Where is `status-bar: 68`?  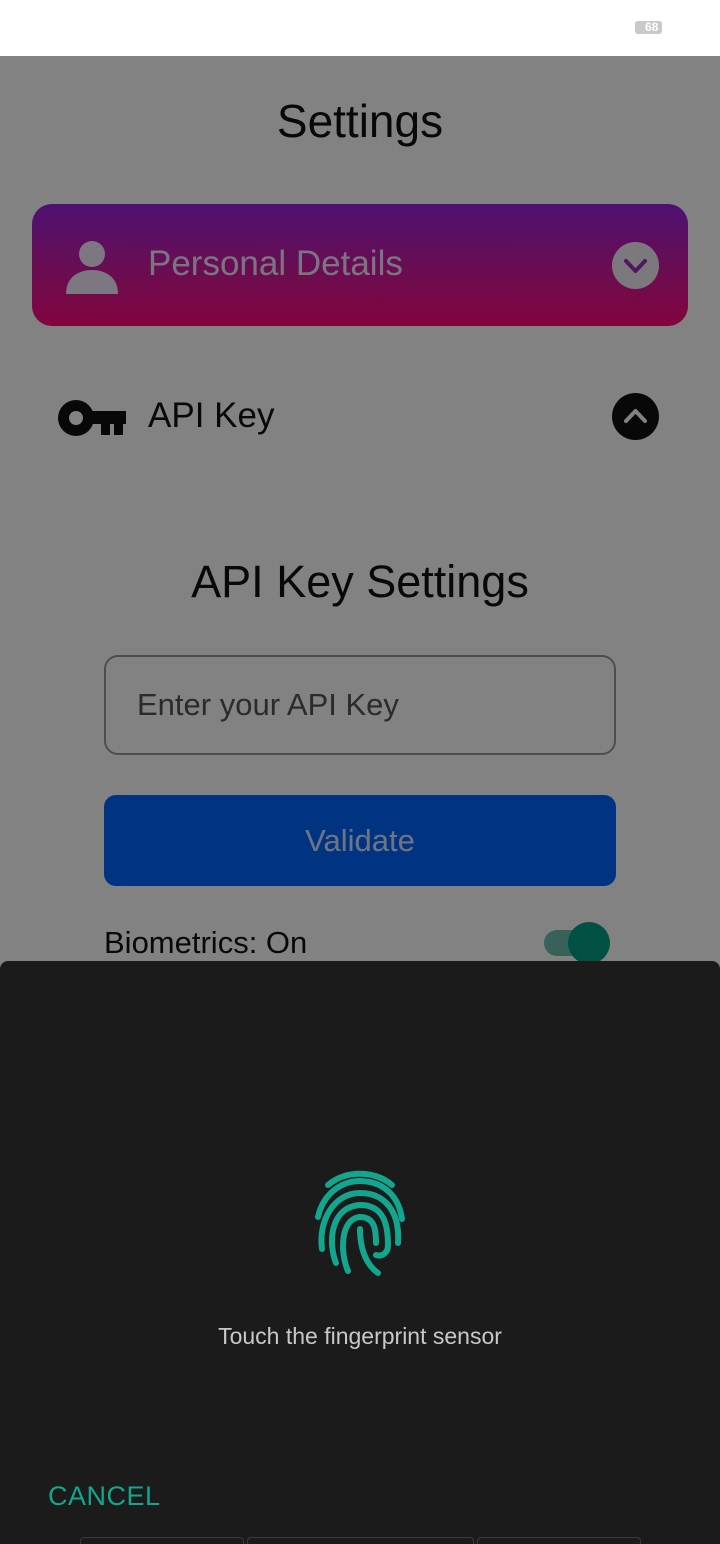
status-bar: 68 is located at coordinates (360, 28).